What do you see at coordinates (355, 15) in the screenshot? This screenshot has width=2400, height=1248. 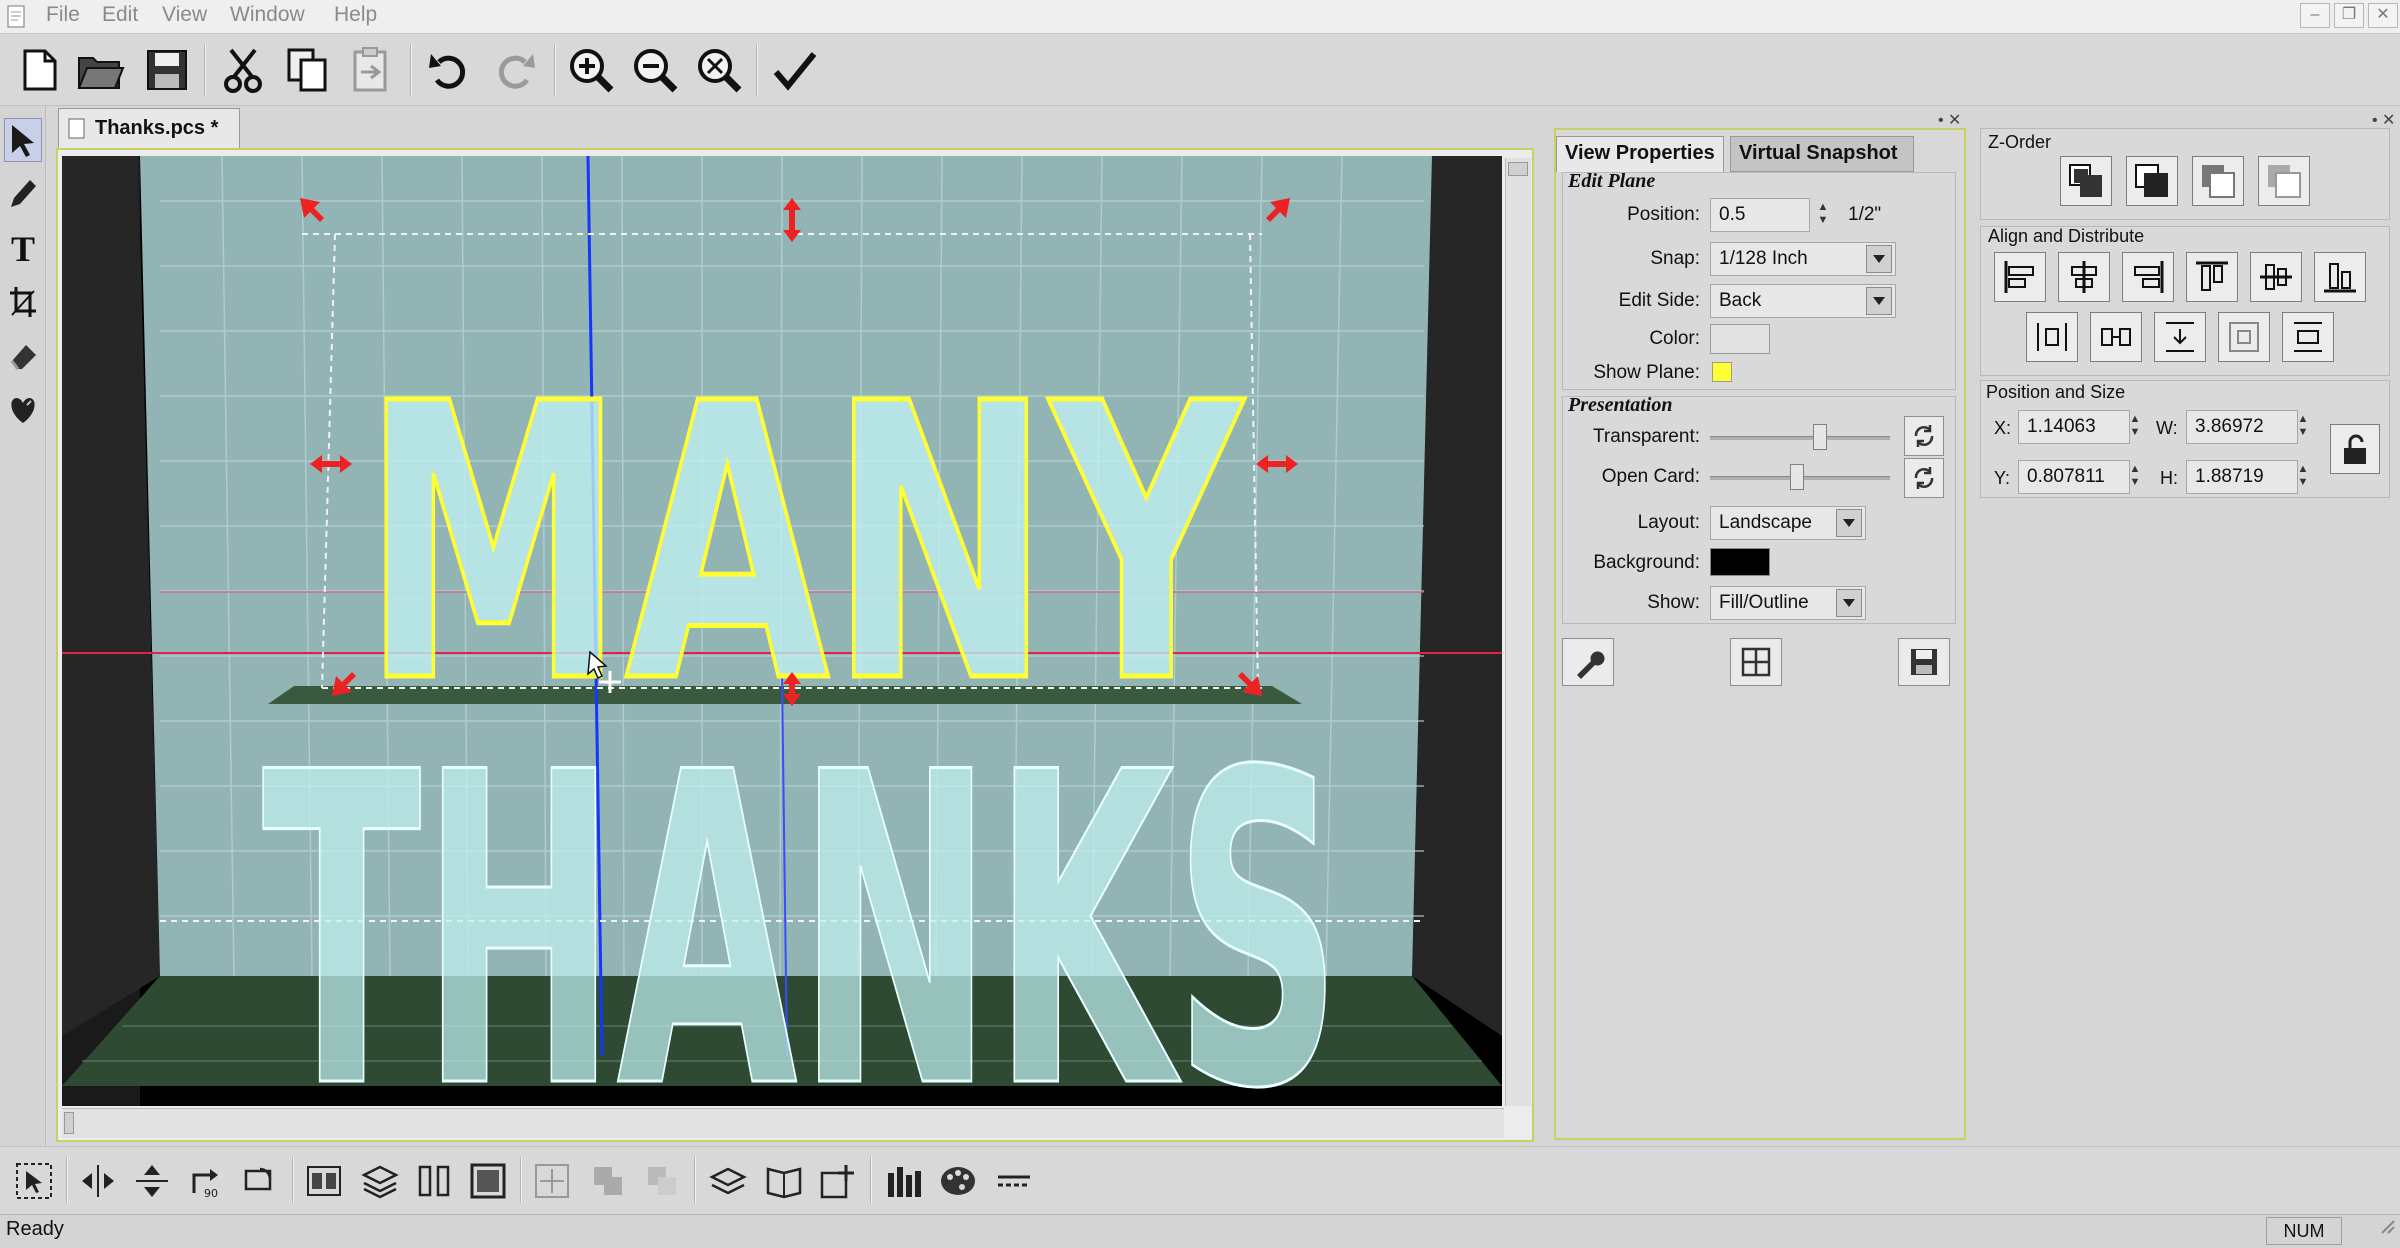 I see `menu-help: Help` at bounding box center [355, 15].